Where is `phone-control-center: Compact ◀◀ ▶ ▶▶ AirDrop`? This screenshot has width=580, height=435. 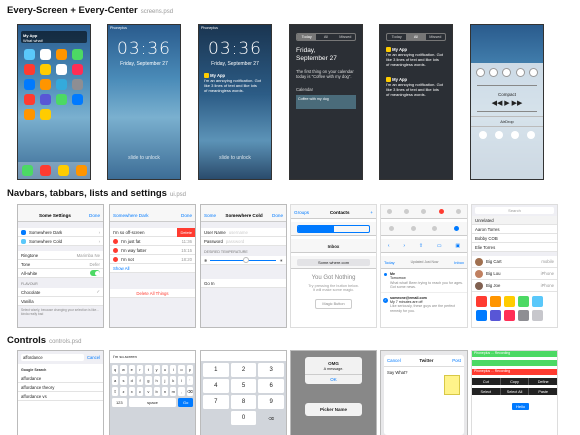 phone-control-center: Compact ◀◀ ▶ ▶▶ AirDrop is located at coordinates (507, 102).